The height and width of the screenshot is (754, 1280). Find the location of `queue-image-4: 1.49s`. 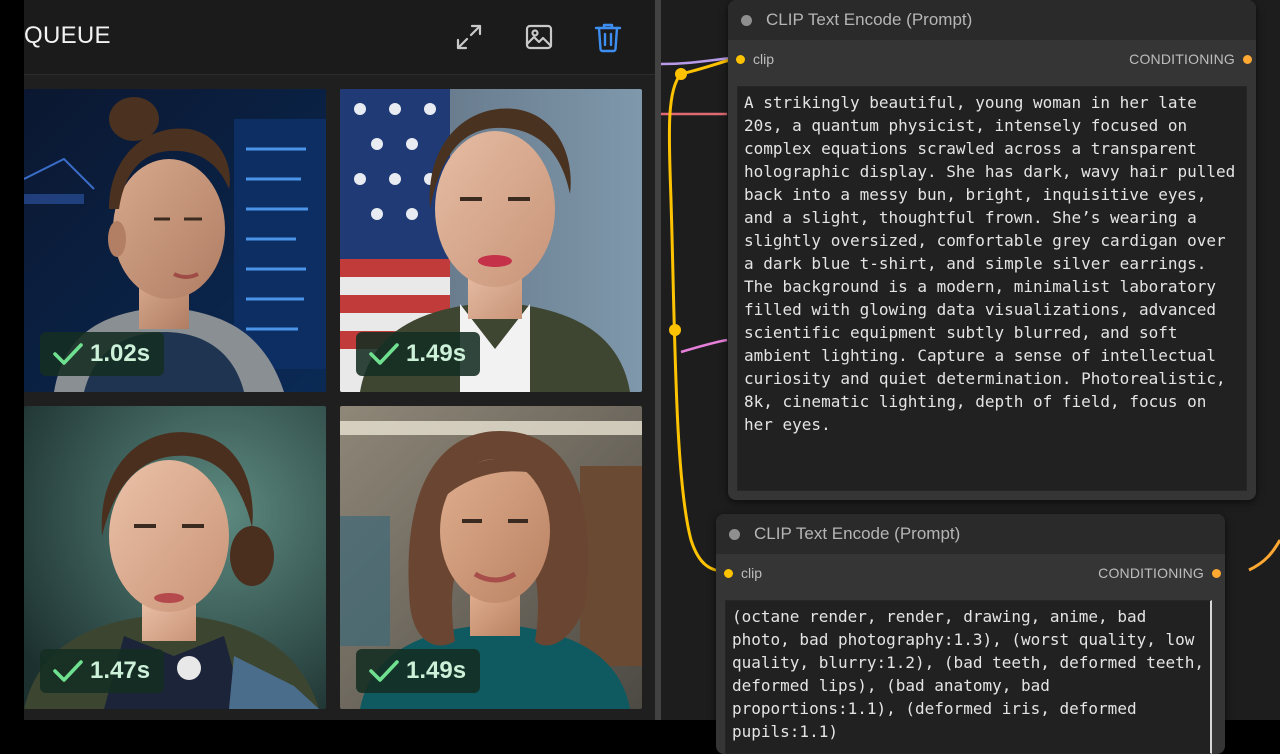

queue-image-4: 1.49s is located at coordinates (491, 557).